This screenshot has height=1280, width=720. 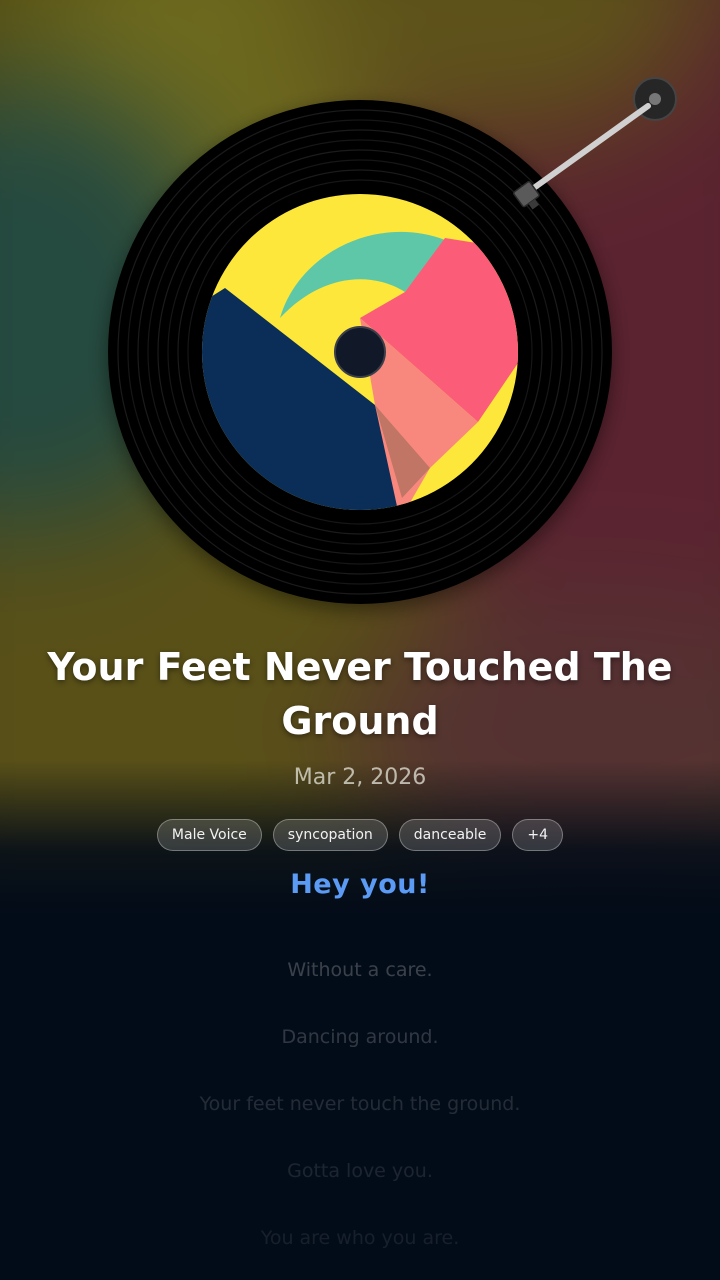 I want to click on spindle-hole, so click(x=360, y=352).